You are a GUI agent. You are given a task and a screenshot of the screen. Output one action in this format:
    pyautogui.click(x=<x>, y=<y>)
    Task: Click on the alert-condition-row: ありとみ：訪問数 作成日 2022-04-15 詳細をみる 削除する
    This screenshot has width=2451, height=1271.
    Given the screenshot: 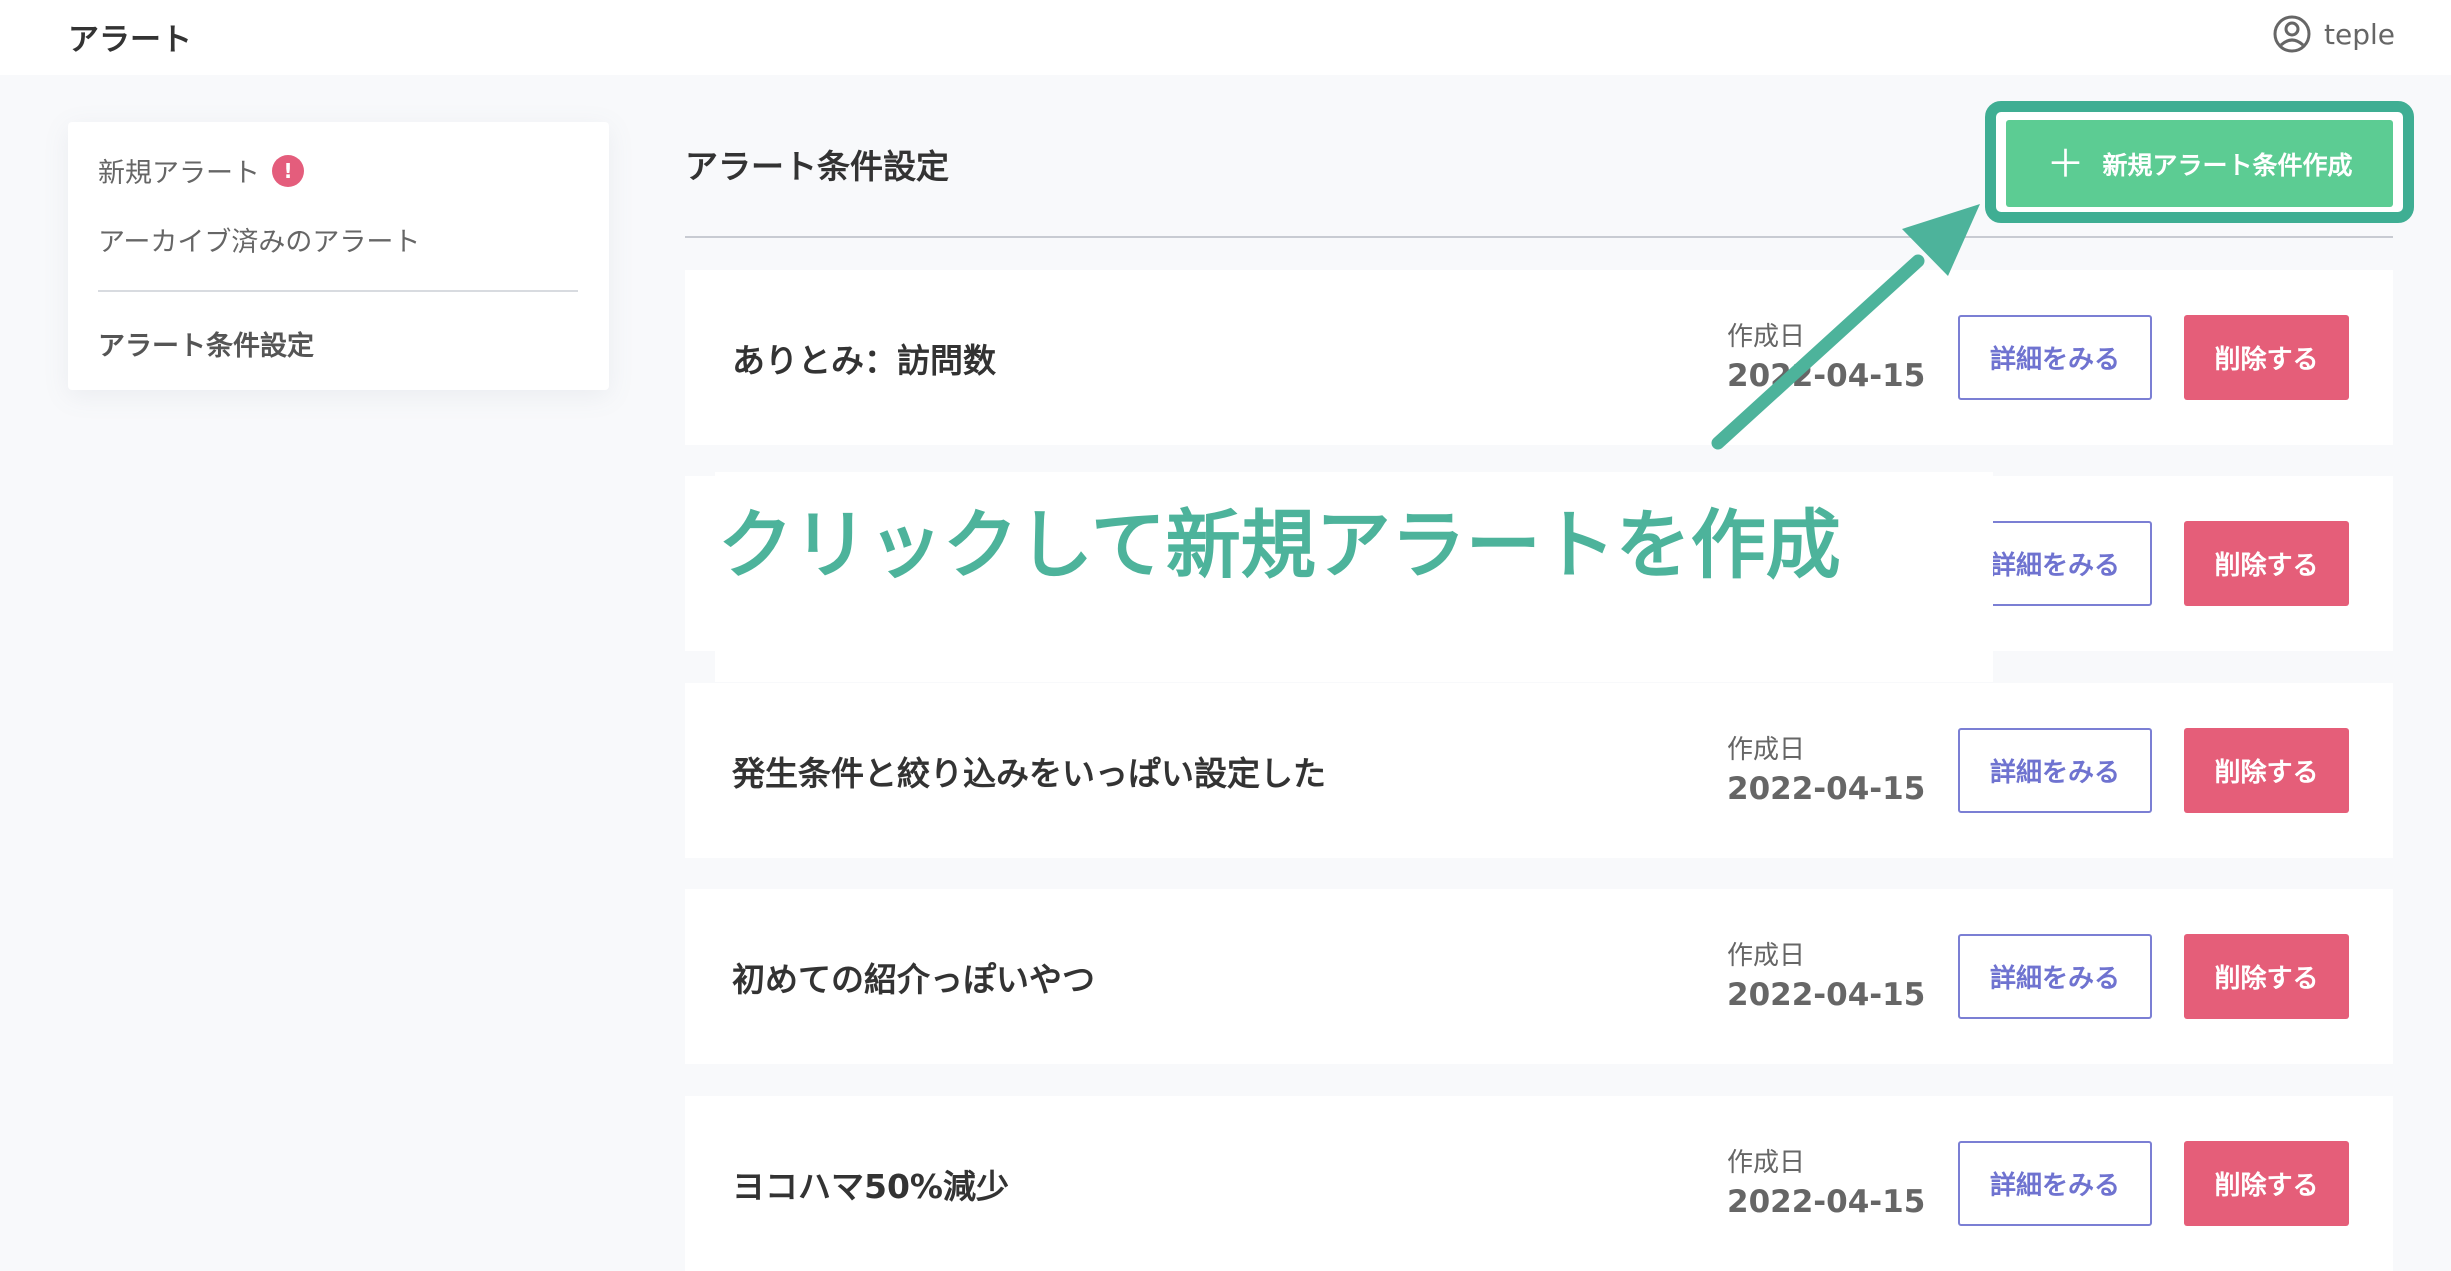 What is the action you would take?
    pyautogui.click(x=1539, y=357)
    